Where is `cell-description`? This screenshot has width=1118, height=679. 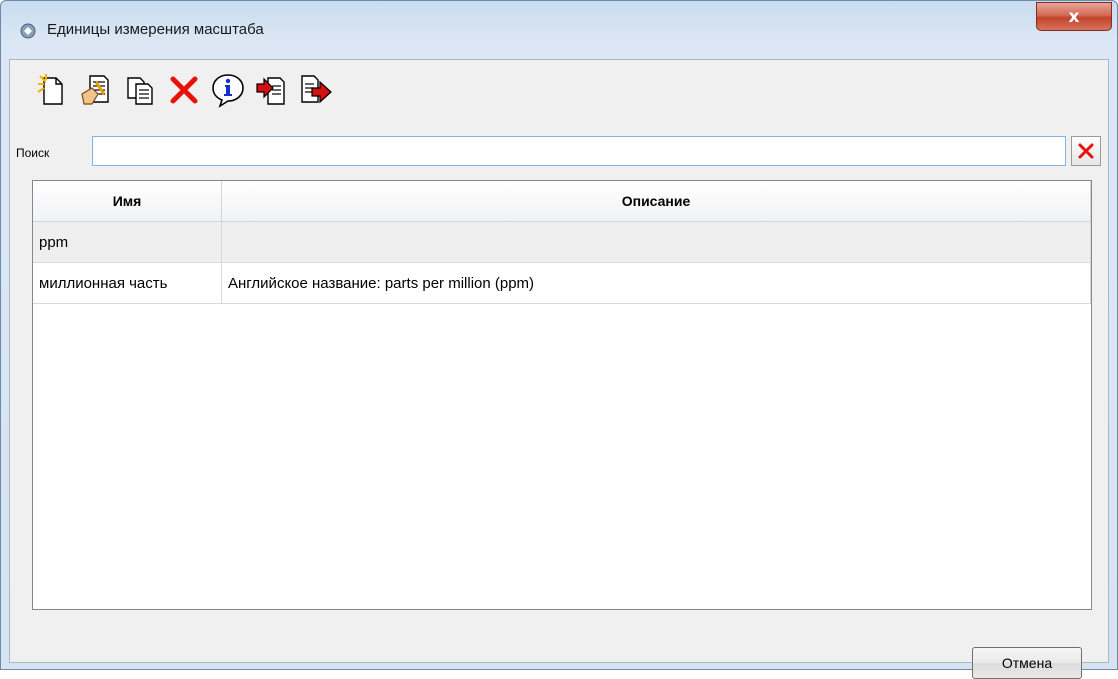 cell-description is located at coordinates (656, 242).